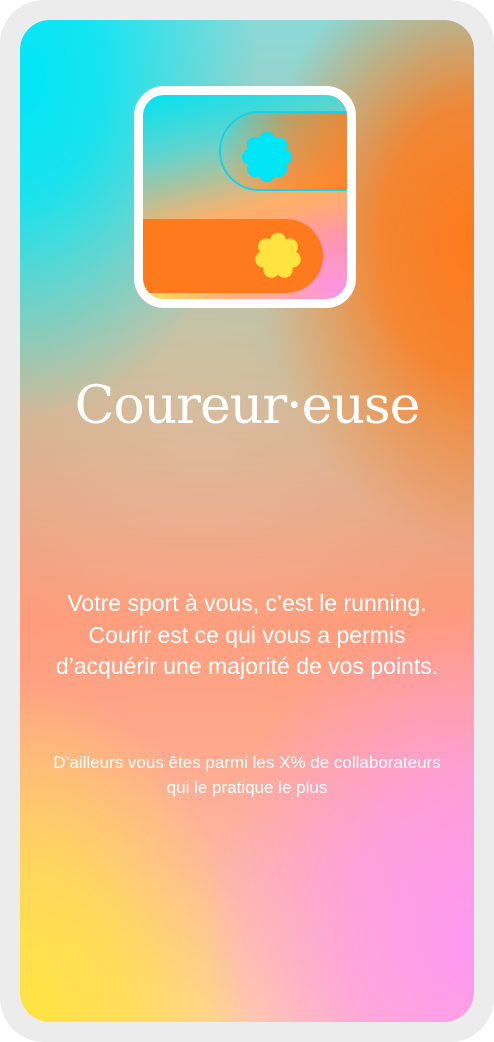 The image size is (494, 1042). Describe the element at coordinates (267, 157) in the screenshot. I see `cyan-flower-icon` at that location.